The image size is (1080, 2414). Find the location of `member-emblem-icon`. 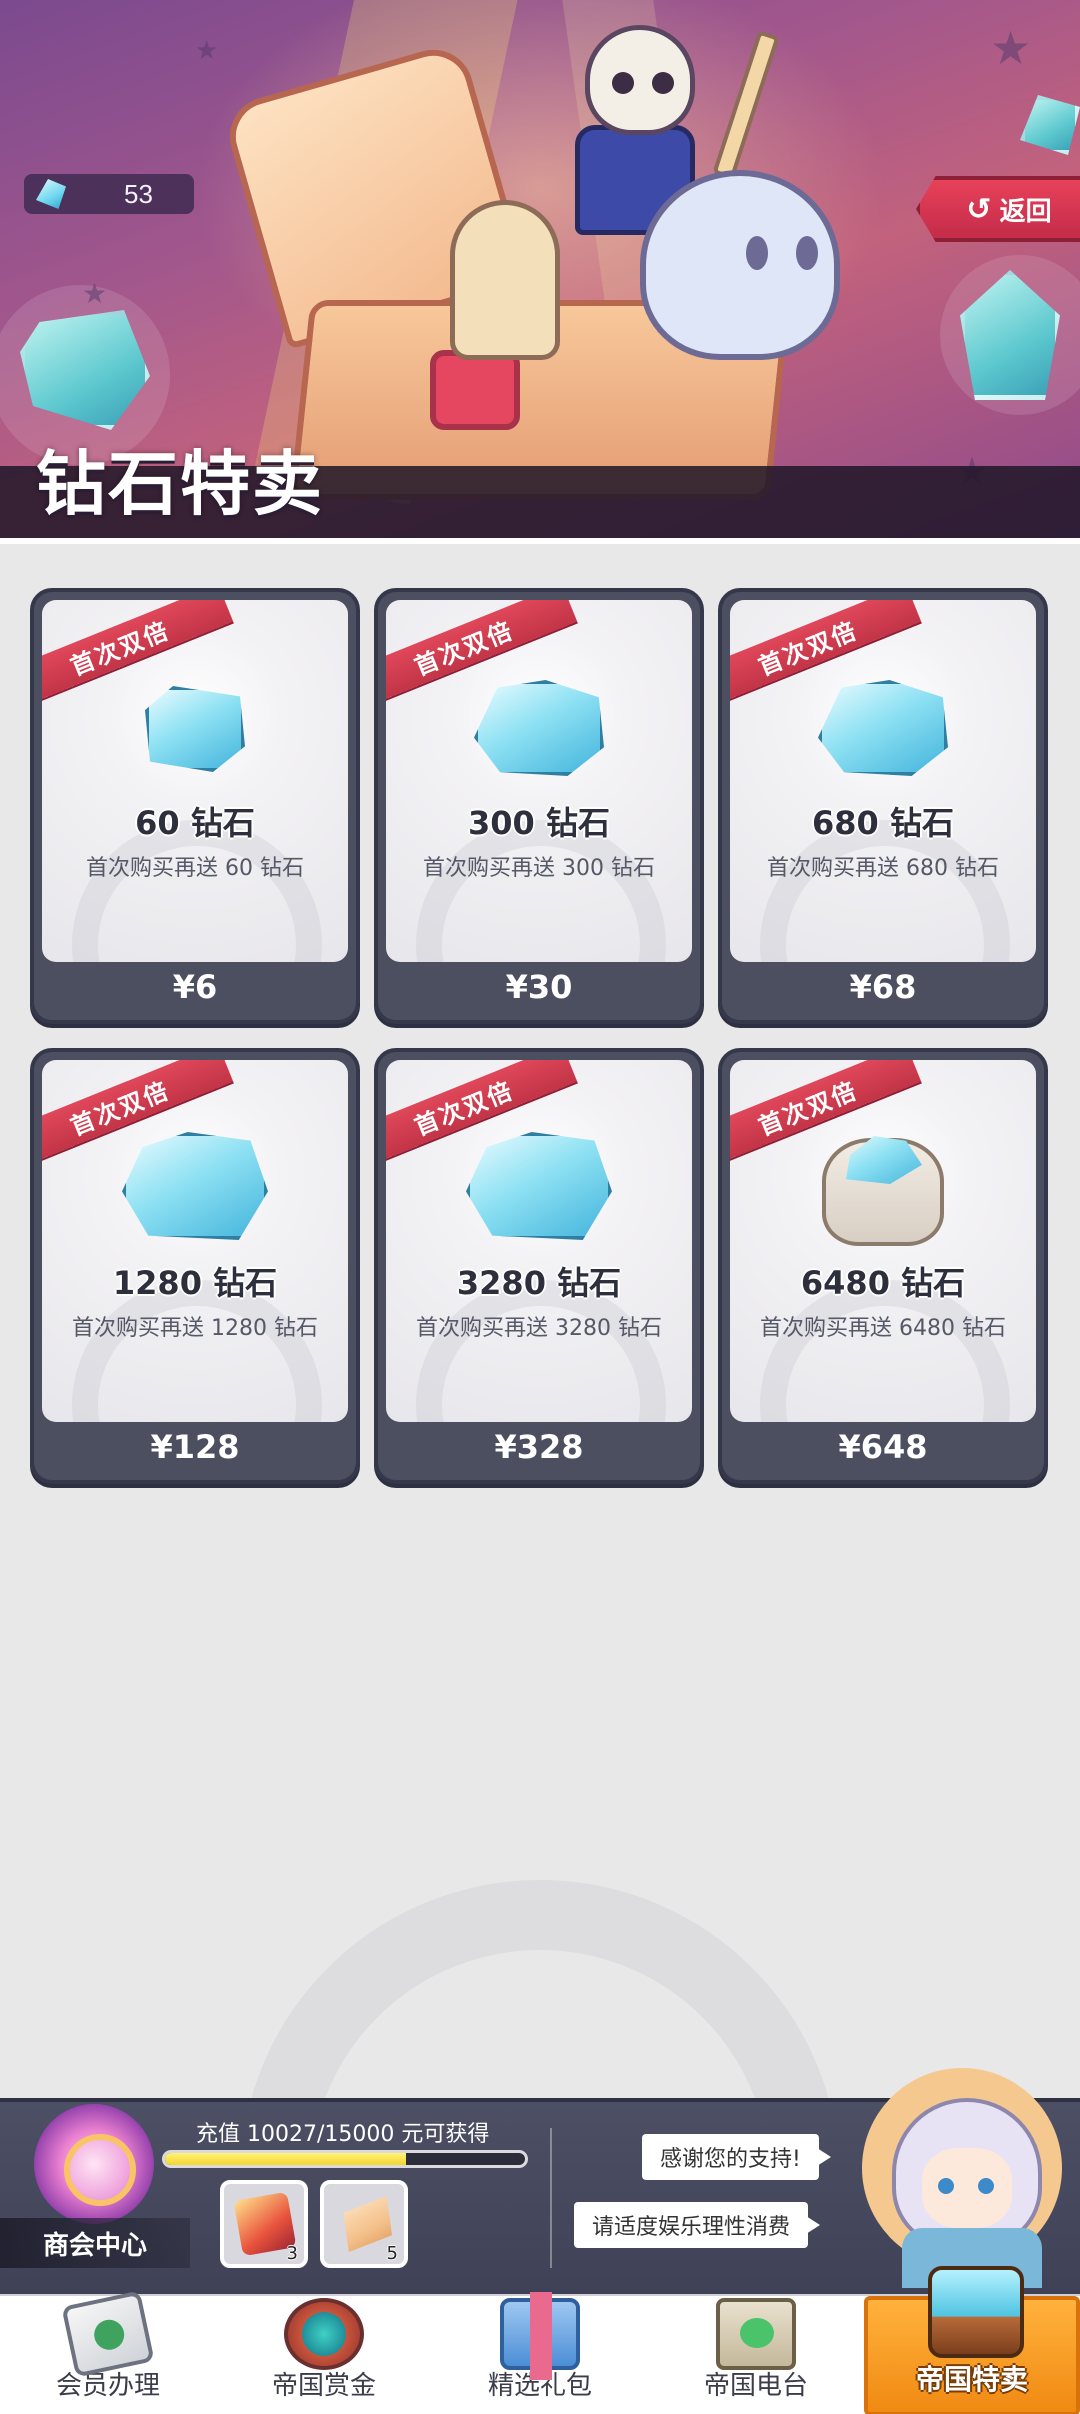

member-emblem-icon is located at coordinates (94, 2164).